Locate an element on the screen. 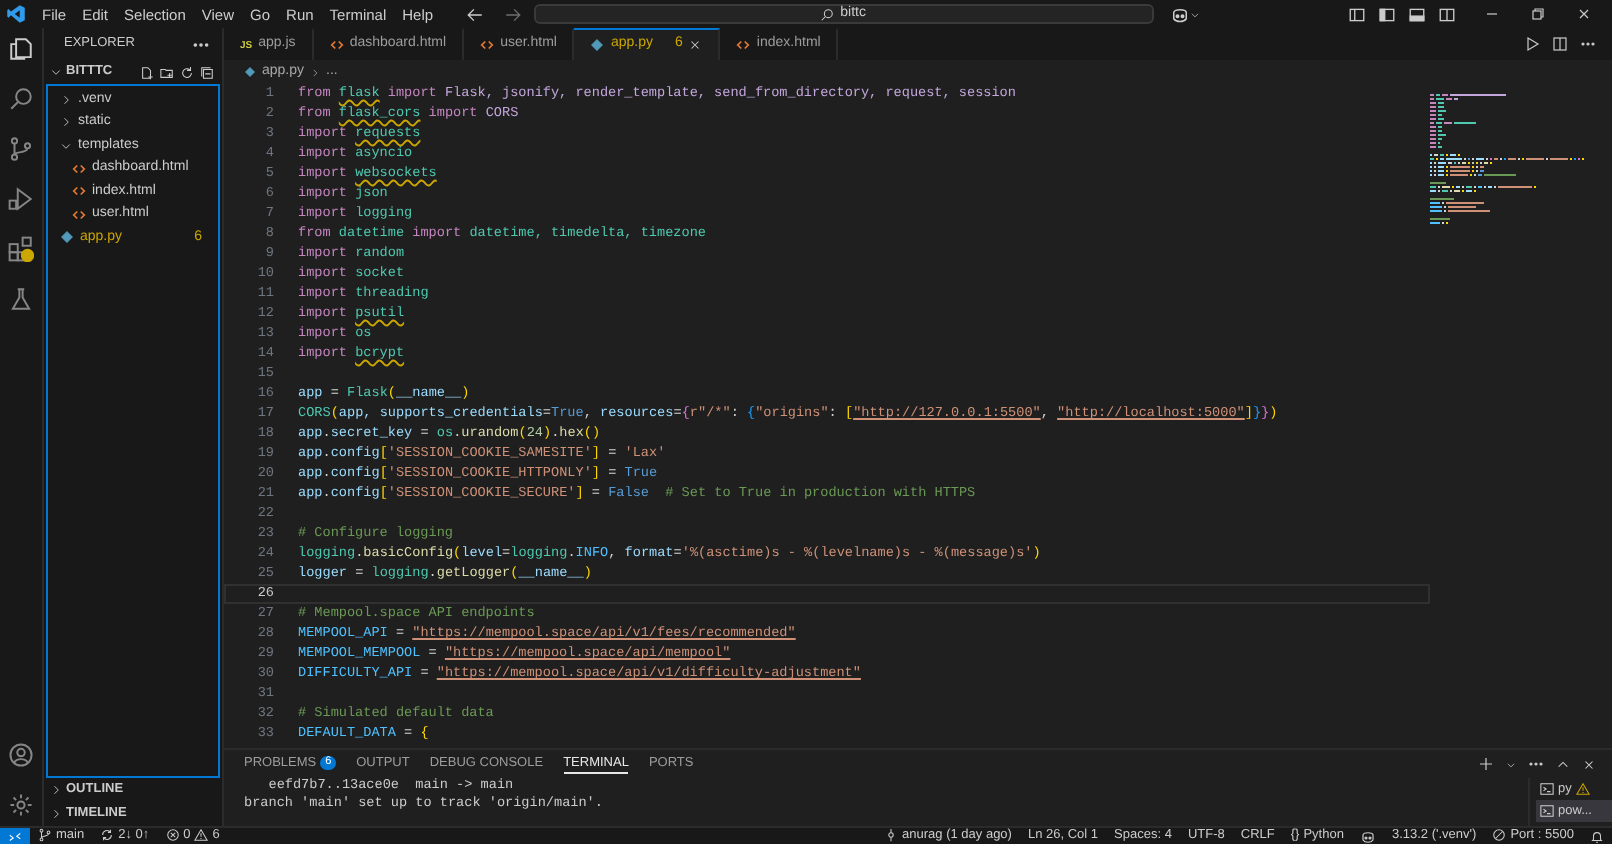  restore-icon is located at coordinates (1538, 14).